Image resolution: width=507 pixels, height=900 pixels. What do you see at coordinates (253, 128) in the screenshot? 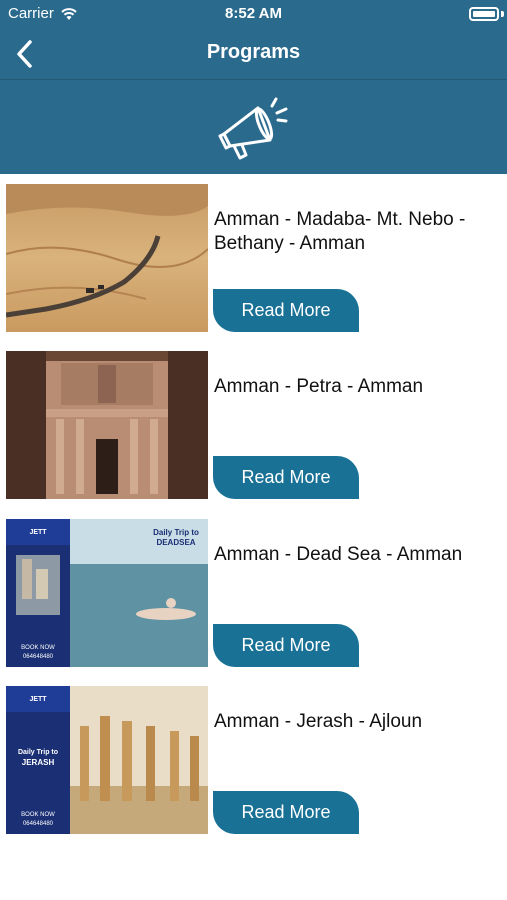
I see `megaphone-icon` at bounding box center [253, 128].